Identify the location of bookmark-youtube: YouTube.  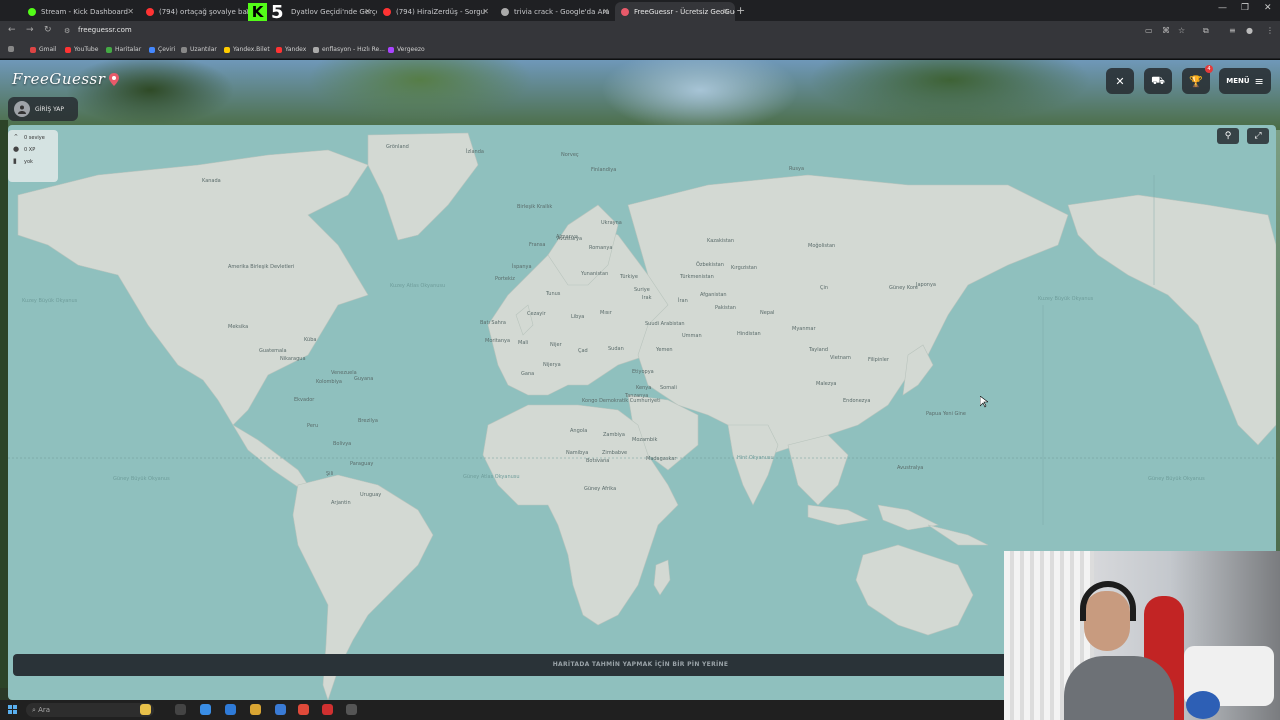
(81, 49).